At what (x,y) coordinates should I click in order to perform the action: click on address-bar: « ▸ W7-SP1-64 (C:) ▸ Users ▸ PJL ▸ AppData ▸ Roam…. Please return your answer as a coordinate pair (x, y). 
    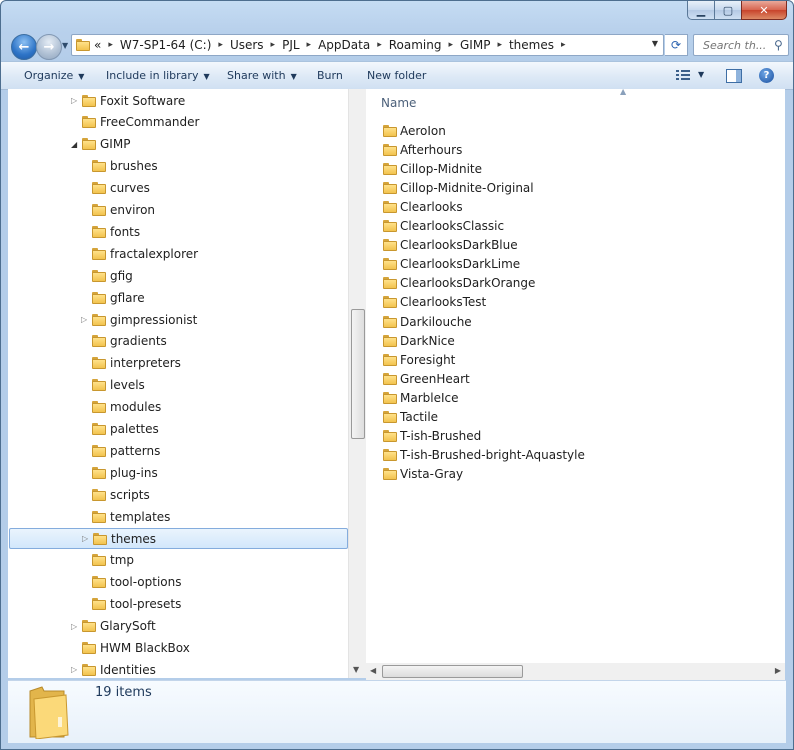
    Looking at the image, I should click on (367, 45).